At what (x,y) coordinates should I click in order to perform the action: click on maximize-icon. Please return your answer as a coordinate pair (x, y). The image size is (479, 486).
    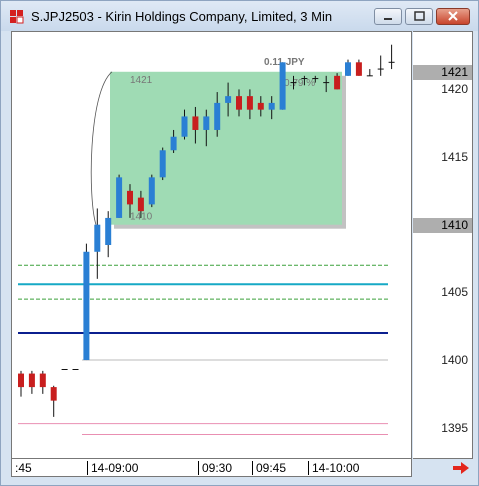
    Looking at the image, I should click on (419, 16).